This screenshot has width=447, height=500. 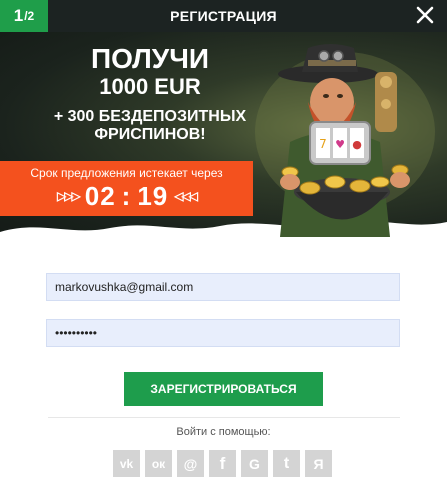 I want to click on close-icon, so click(x=425, y=15).